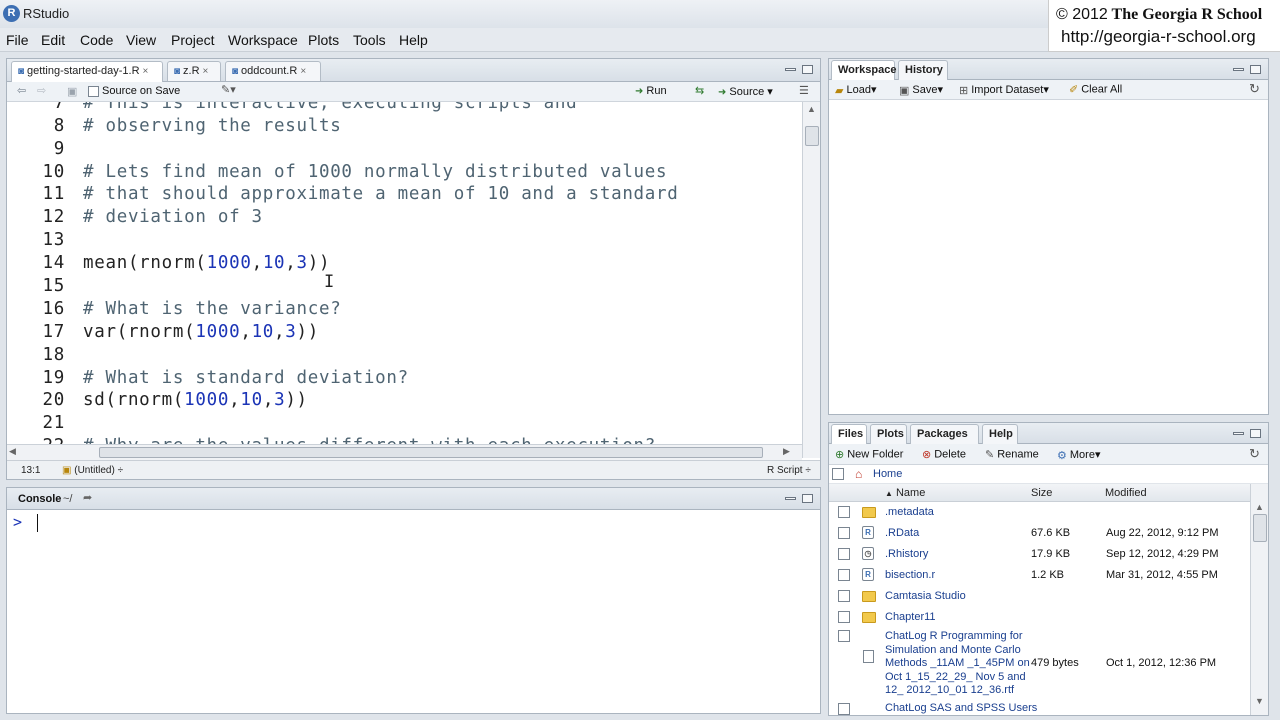  What do you see at coordinates (1012, 454) in the screenshot?
I see `rename-button: ✎ Rename` at bounding box center [1012, 454].